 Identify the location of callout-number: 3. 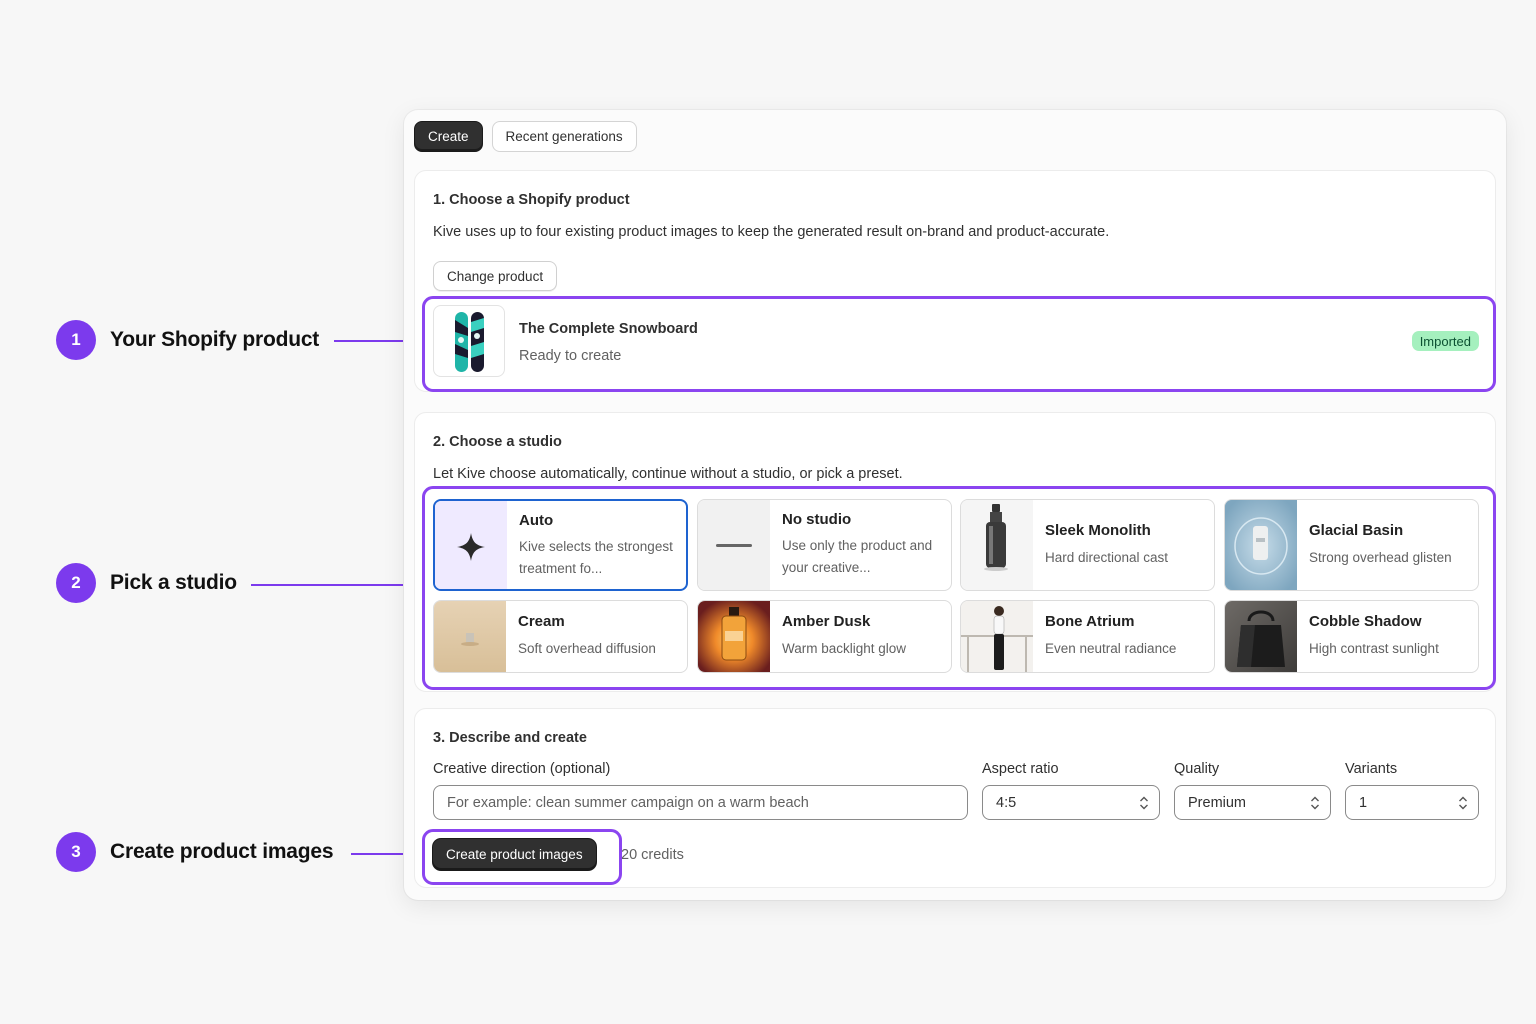
(76, 852).